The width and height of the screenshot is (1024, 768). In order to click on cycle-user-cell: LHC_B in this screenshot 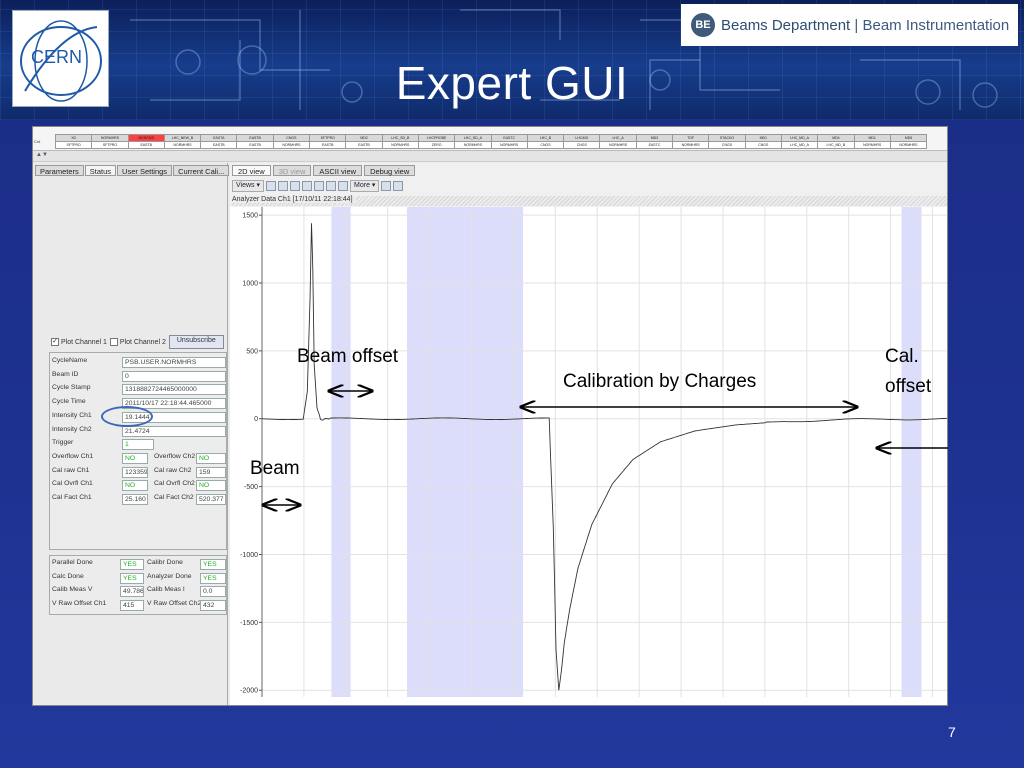, I will do `click(545, 138)`.